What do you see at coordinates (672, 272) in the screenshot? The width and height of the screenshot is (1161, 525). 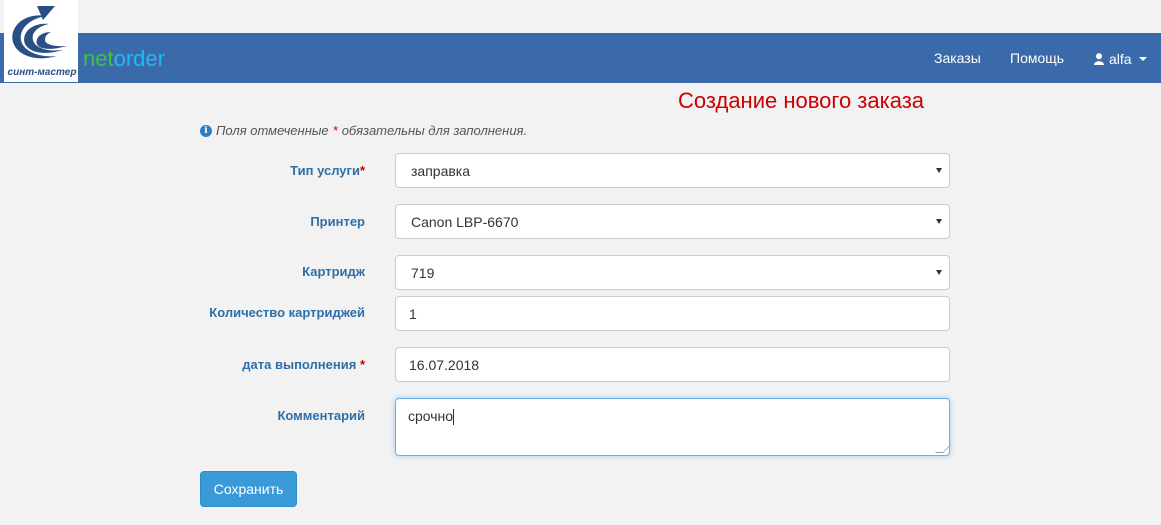 I see `cartridge-select: 719` at bounding box center [672, 272].